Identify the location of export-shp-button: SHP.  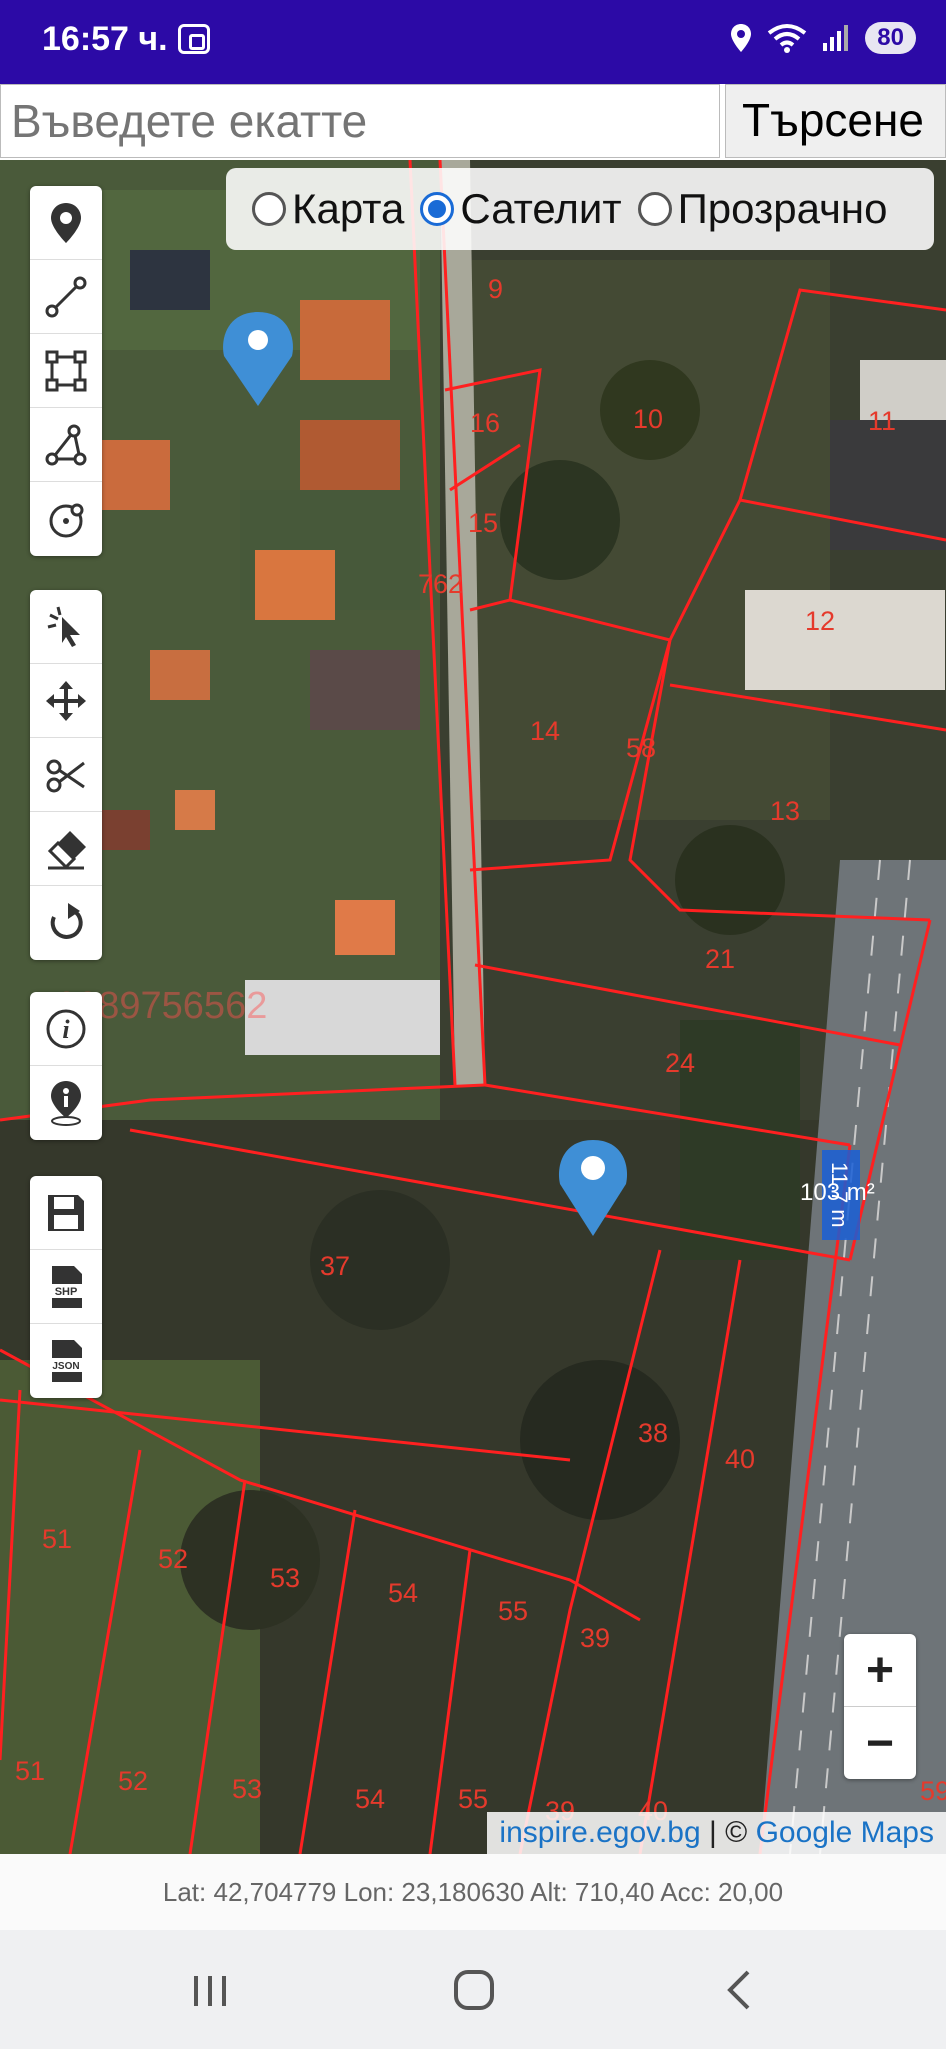
(66, 1287).